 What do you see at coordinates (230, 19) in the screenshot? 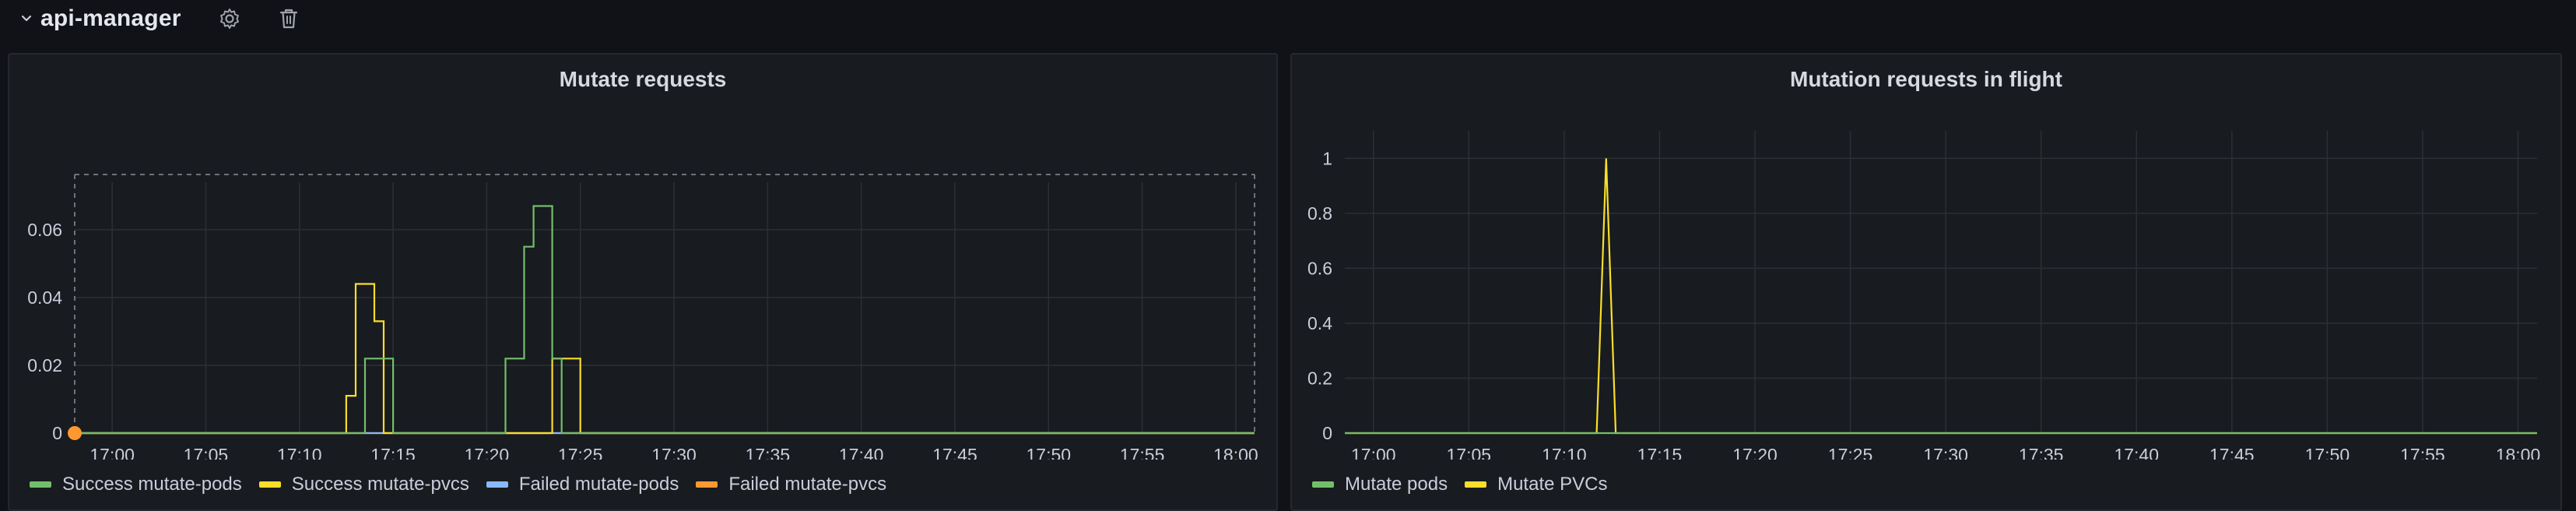
I see `gear-icon` at bounding box center [230, 19].